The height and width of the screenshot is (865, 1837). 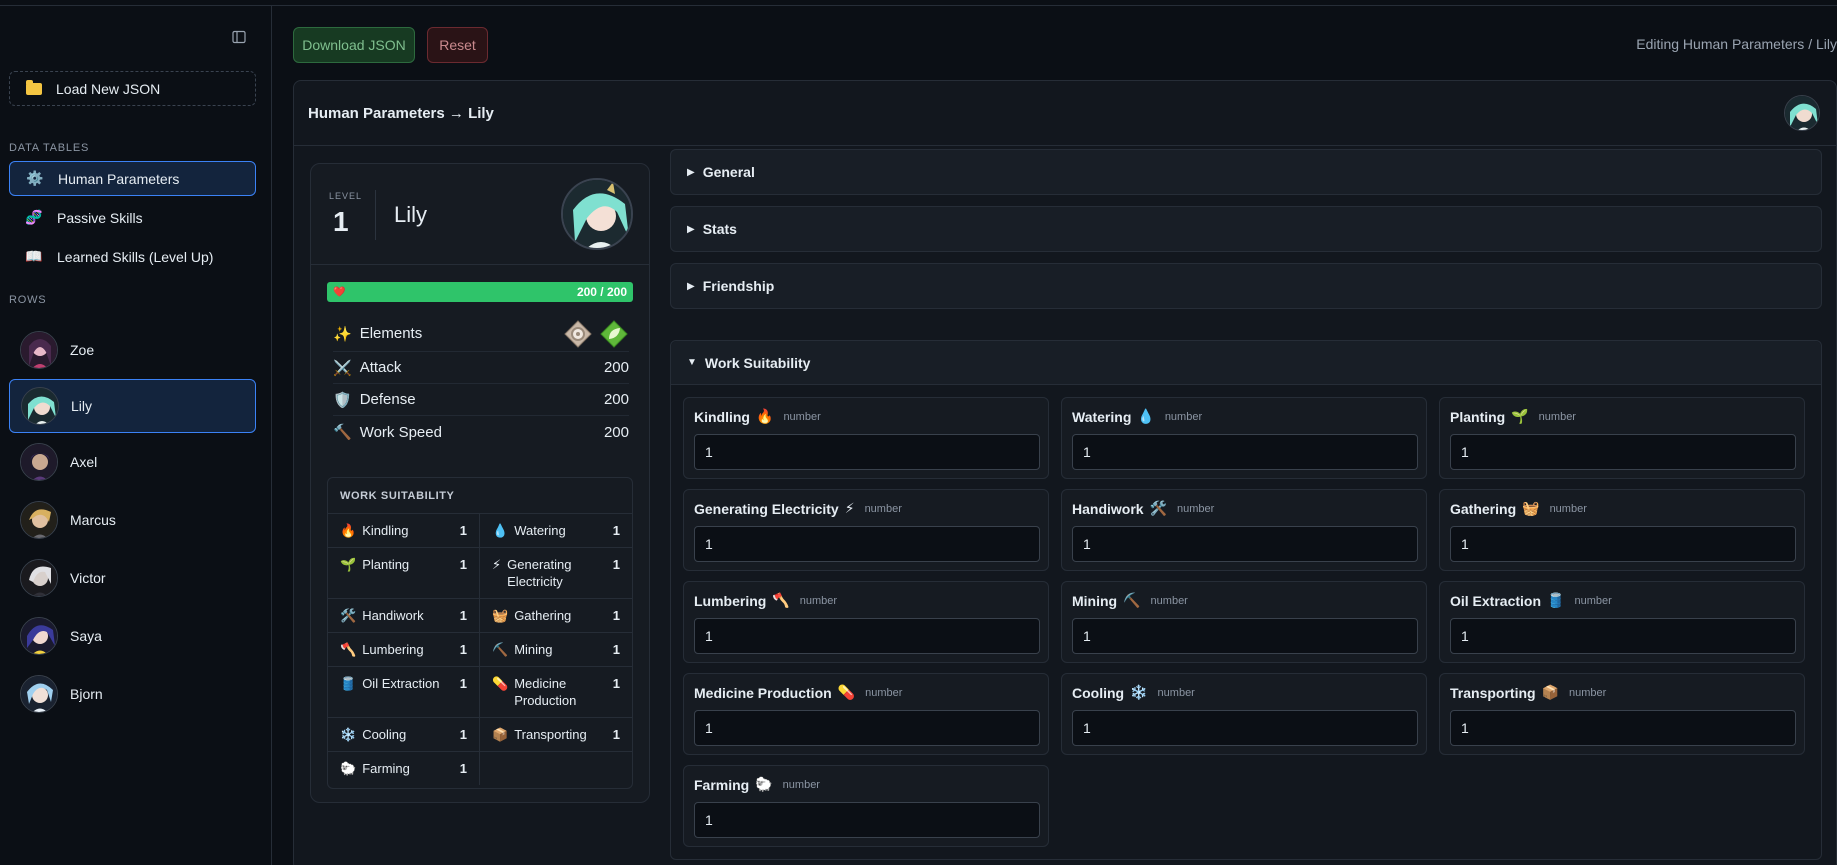 What do you see at coordinates (1246, 286) in the screenshot?
I see `section-friendship: ▶ Friendship` at bounding box center [1246, 286].